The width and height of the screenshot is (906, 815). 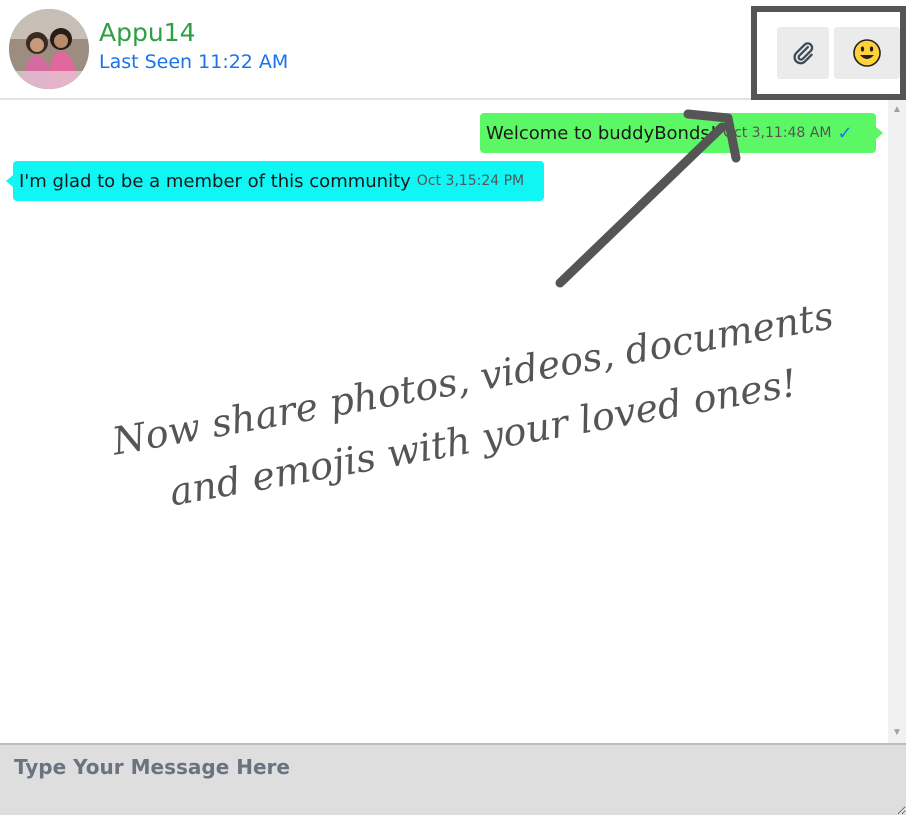 I want to click on last-seen-status: Last Seen 11:22 AM, so click(x=194, y=62).